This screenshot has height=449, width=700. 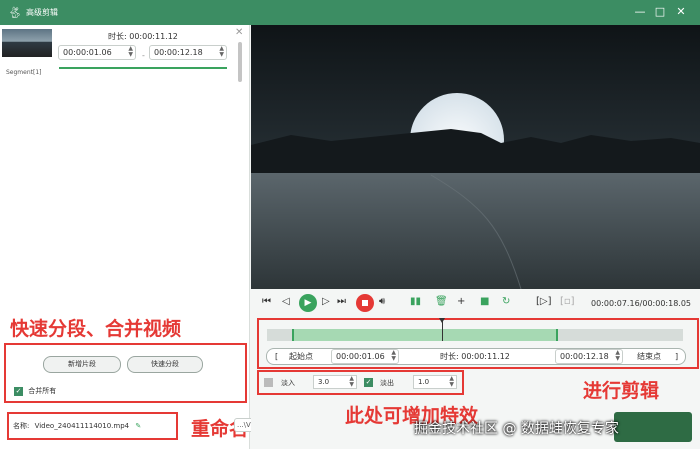 I want to click on fade-out-value: 1.0, so click(x=424, y=382).